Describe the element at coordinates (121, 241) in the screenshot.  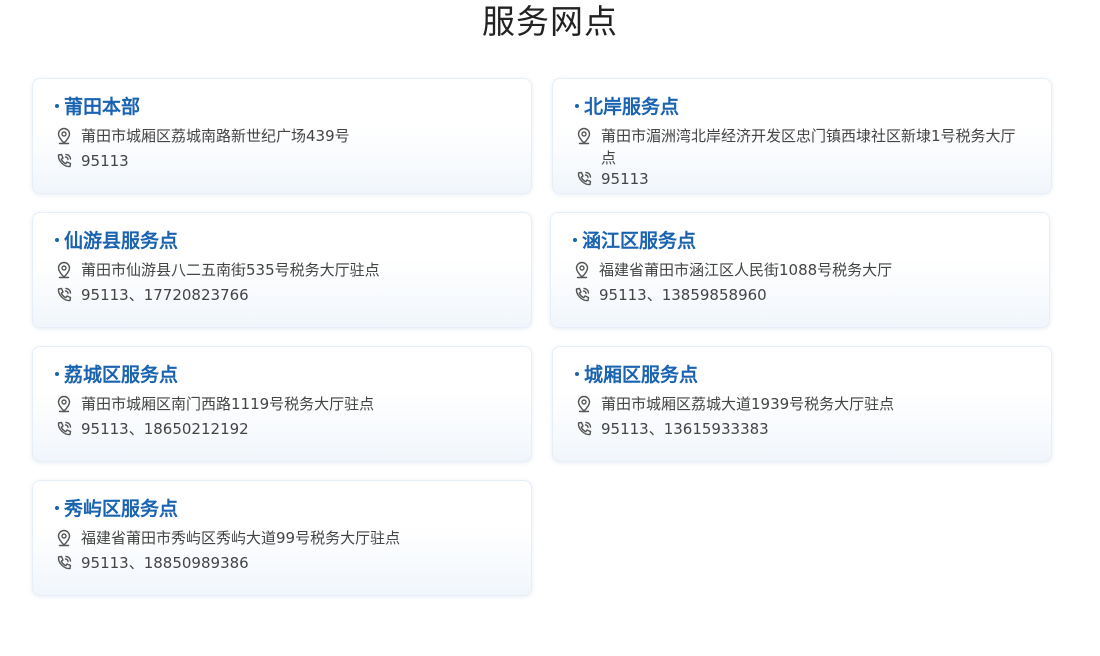
I see `service-point-name: 仙游县服务点` at that location.